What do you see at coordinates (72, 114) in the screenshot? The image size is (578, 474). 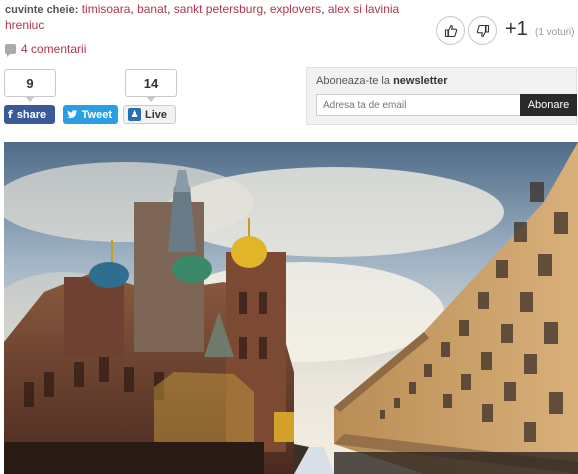 I see `twitter-bird-icon` at bounding box center [72, 114].